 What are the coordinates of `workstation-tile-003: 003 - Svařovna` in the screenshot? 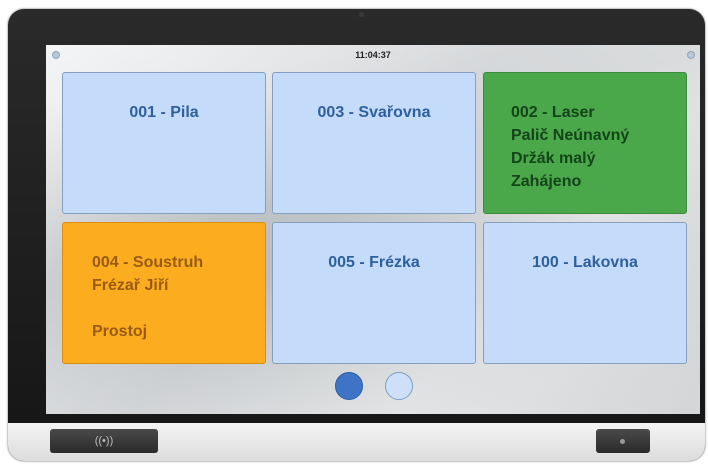 It's located at (374, 143).